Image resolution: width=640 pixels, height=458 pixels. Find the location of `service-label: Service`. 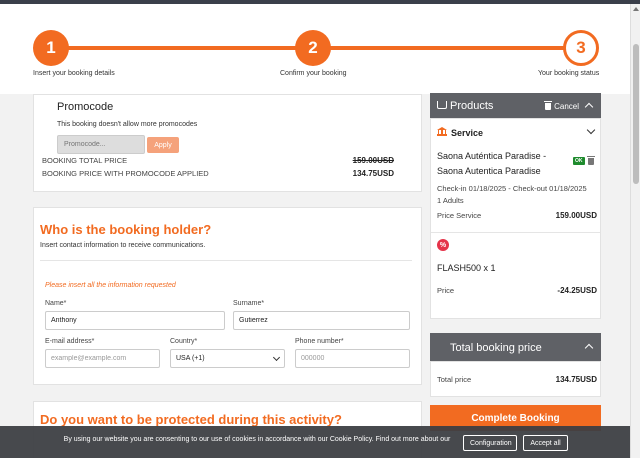

service-label: Service is located at coordinates (467, 133).